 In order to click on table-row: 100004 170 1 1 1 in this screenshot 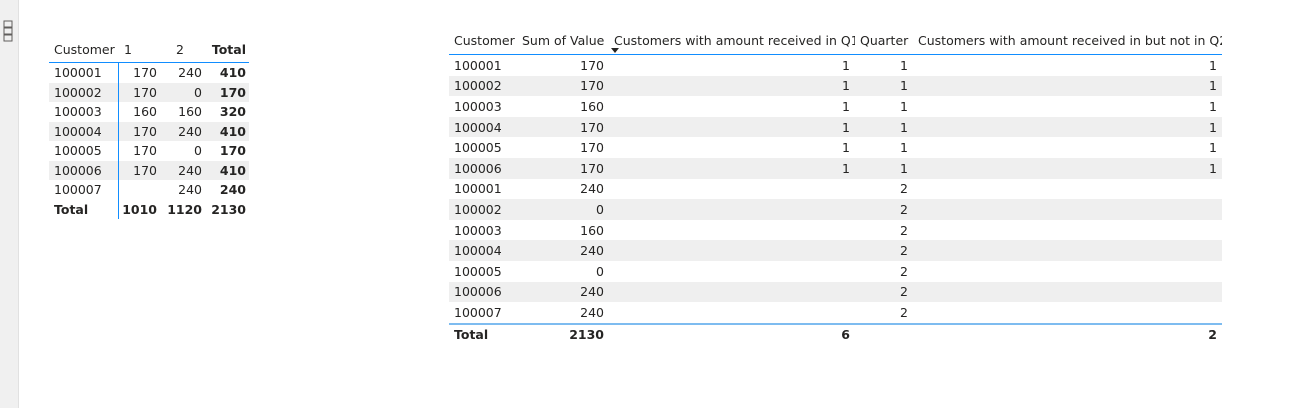, I will do `click(835, 127)`.